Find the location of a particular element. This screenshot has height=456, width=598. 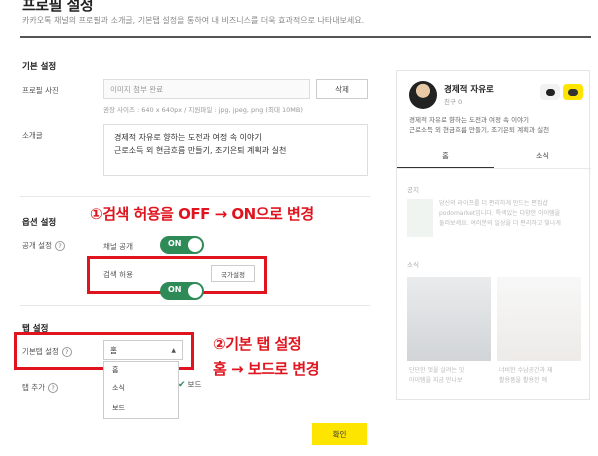

default-tab-value: 홈 is located at coordinates (113, 350).